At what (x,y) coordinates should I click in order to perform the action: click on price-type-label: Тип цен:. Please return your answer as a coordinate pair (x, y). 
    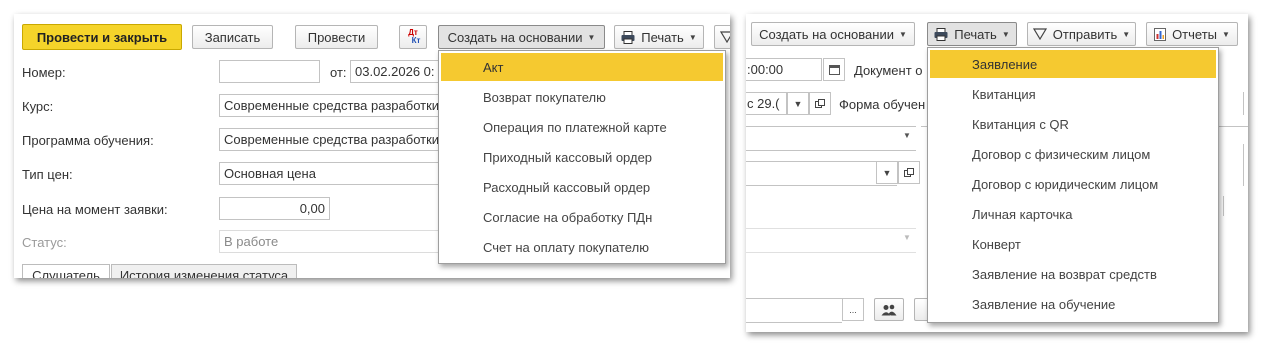
    Looking at the image, I should click on (47, 174).